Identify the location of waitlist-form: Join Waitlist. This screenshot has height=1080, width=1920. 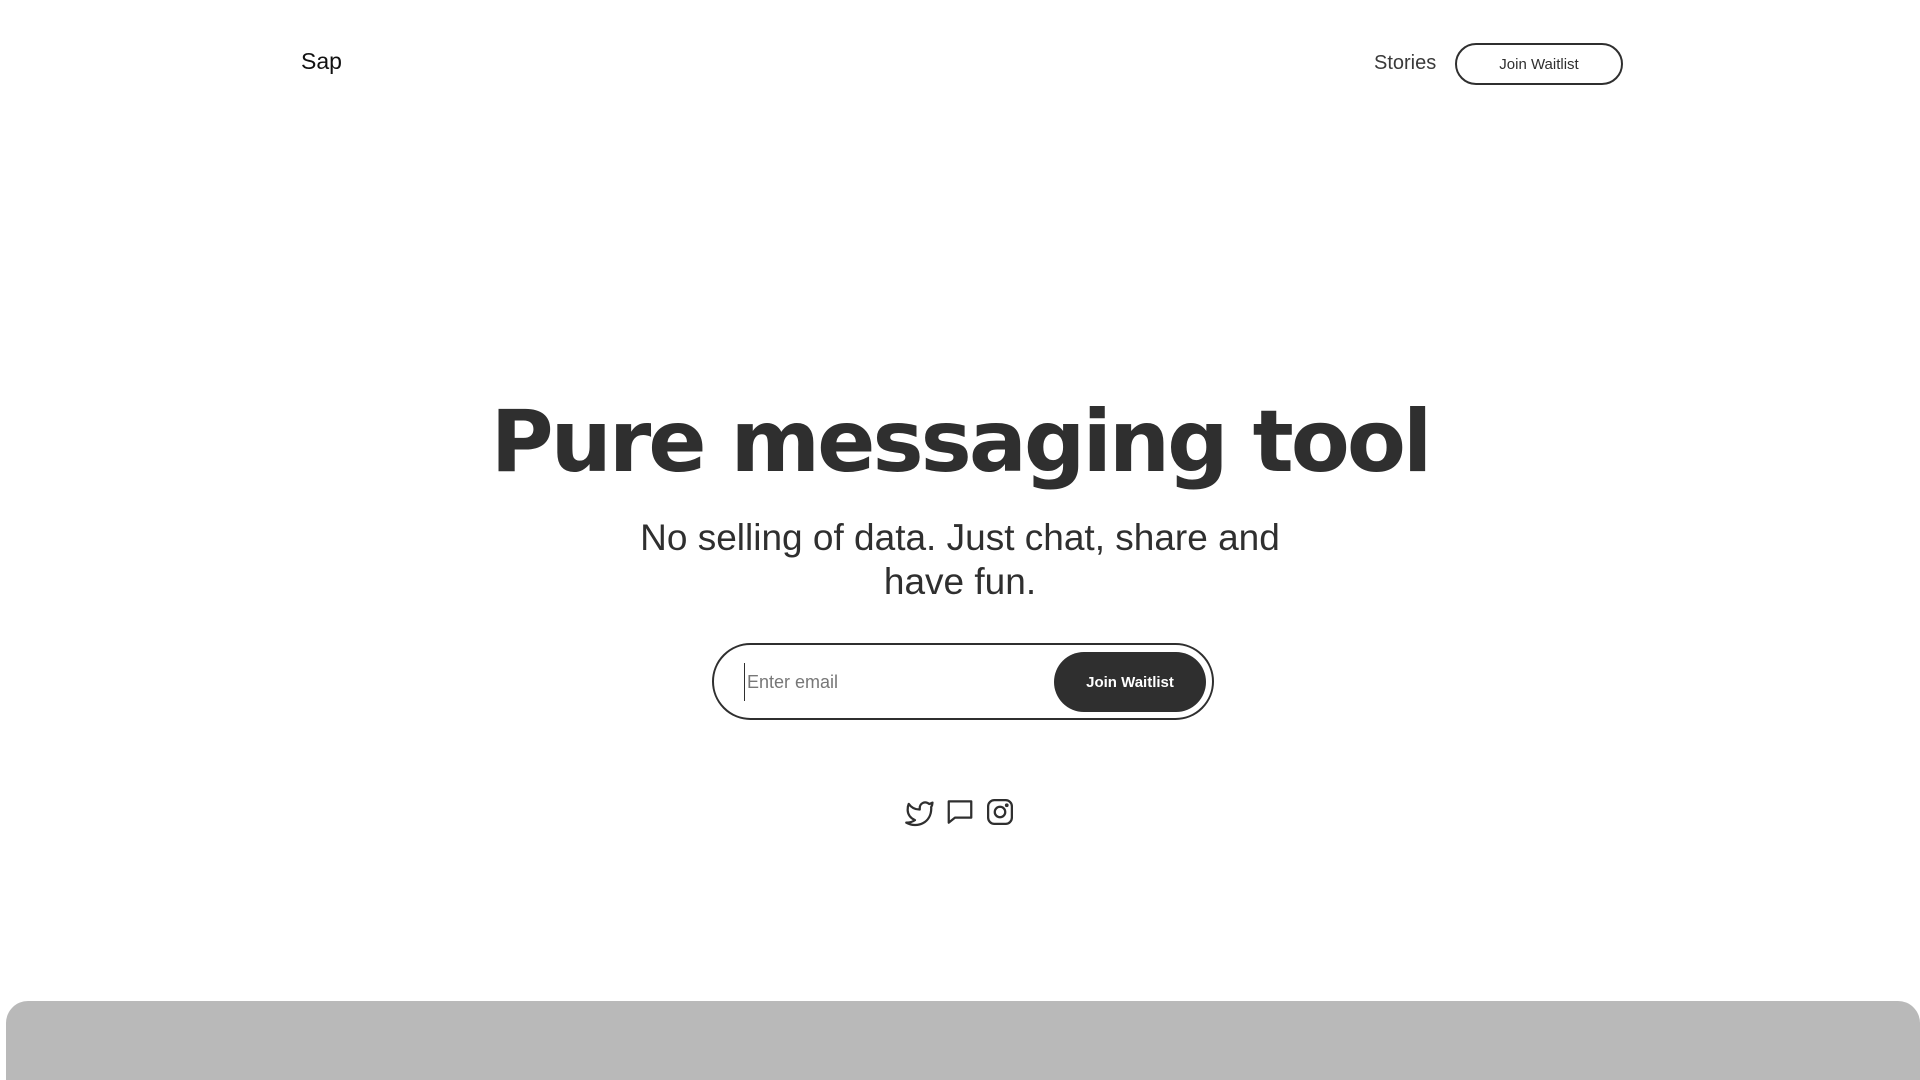
(963, 681).